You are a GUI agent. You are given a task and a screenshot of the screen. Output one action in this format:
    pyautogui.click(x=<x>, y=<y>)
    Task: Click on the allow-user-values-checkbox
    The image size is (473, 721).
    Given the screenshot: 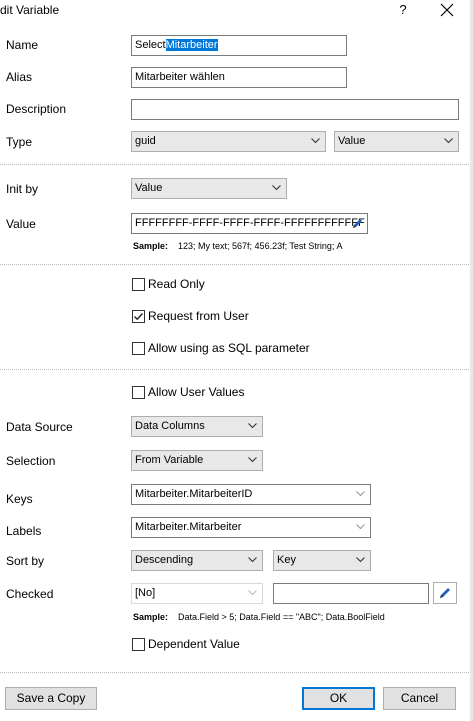 What is the action you would take?
    pyautogui.click(x=138, y=392)
    